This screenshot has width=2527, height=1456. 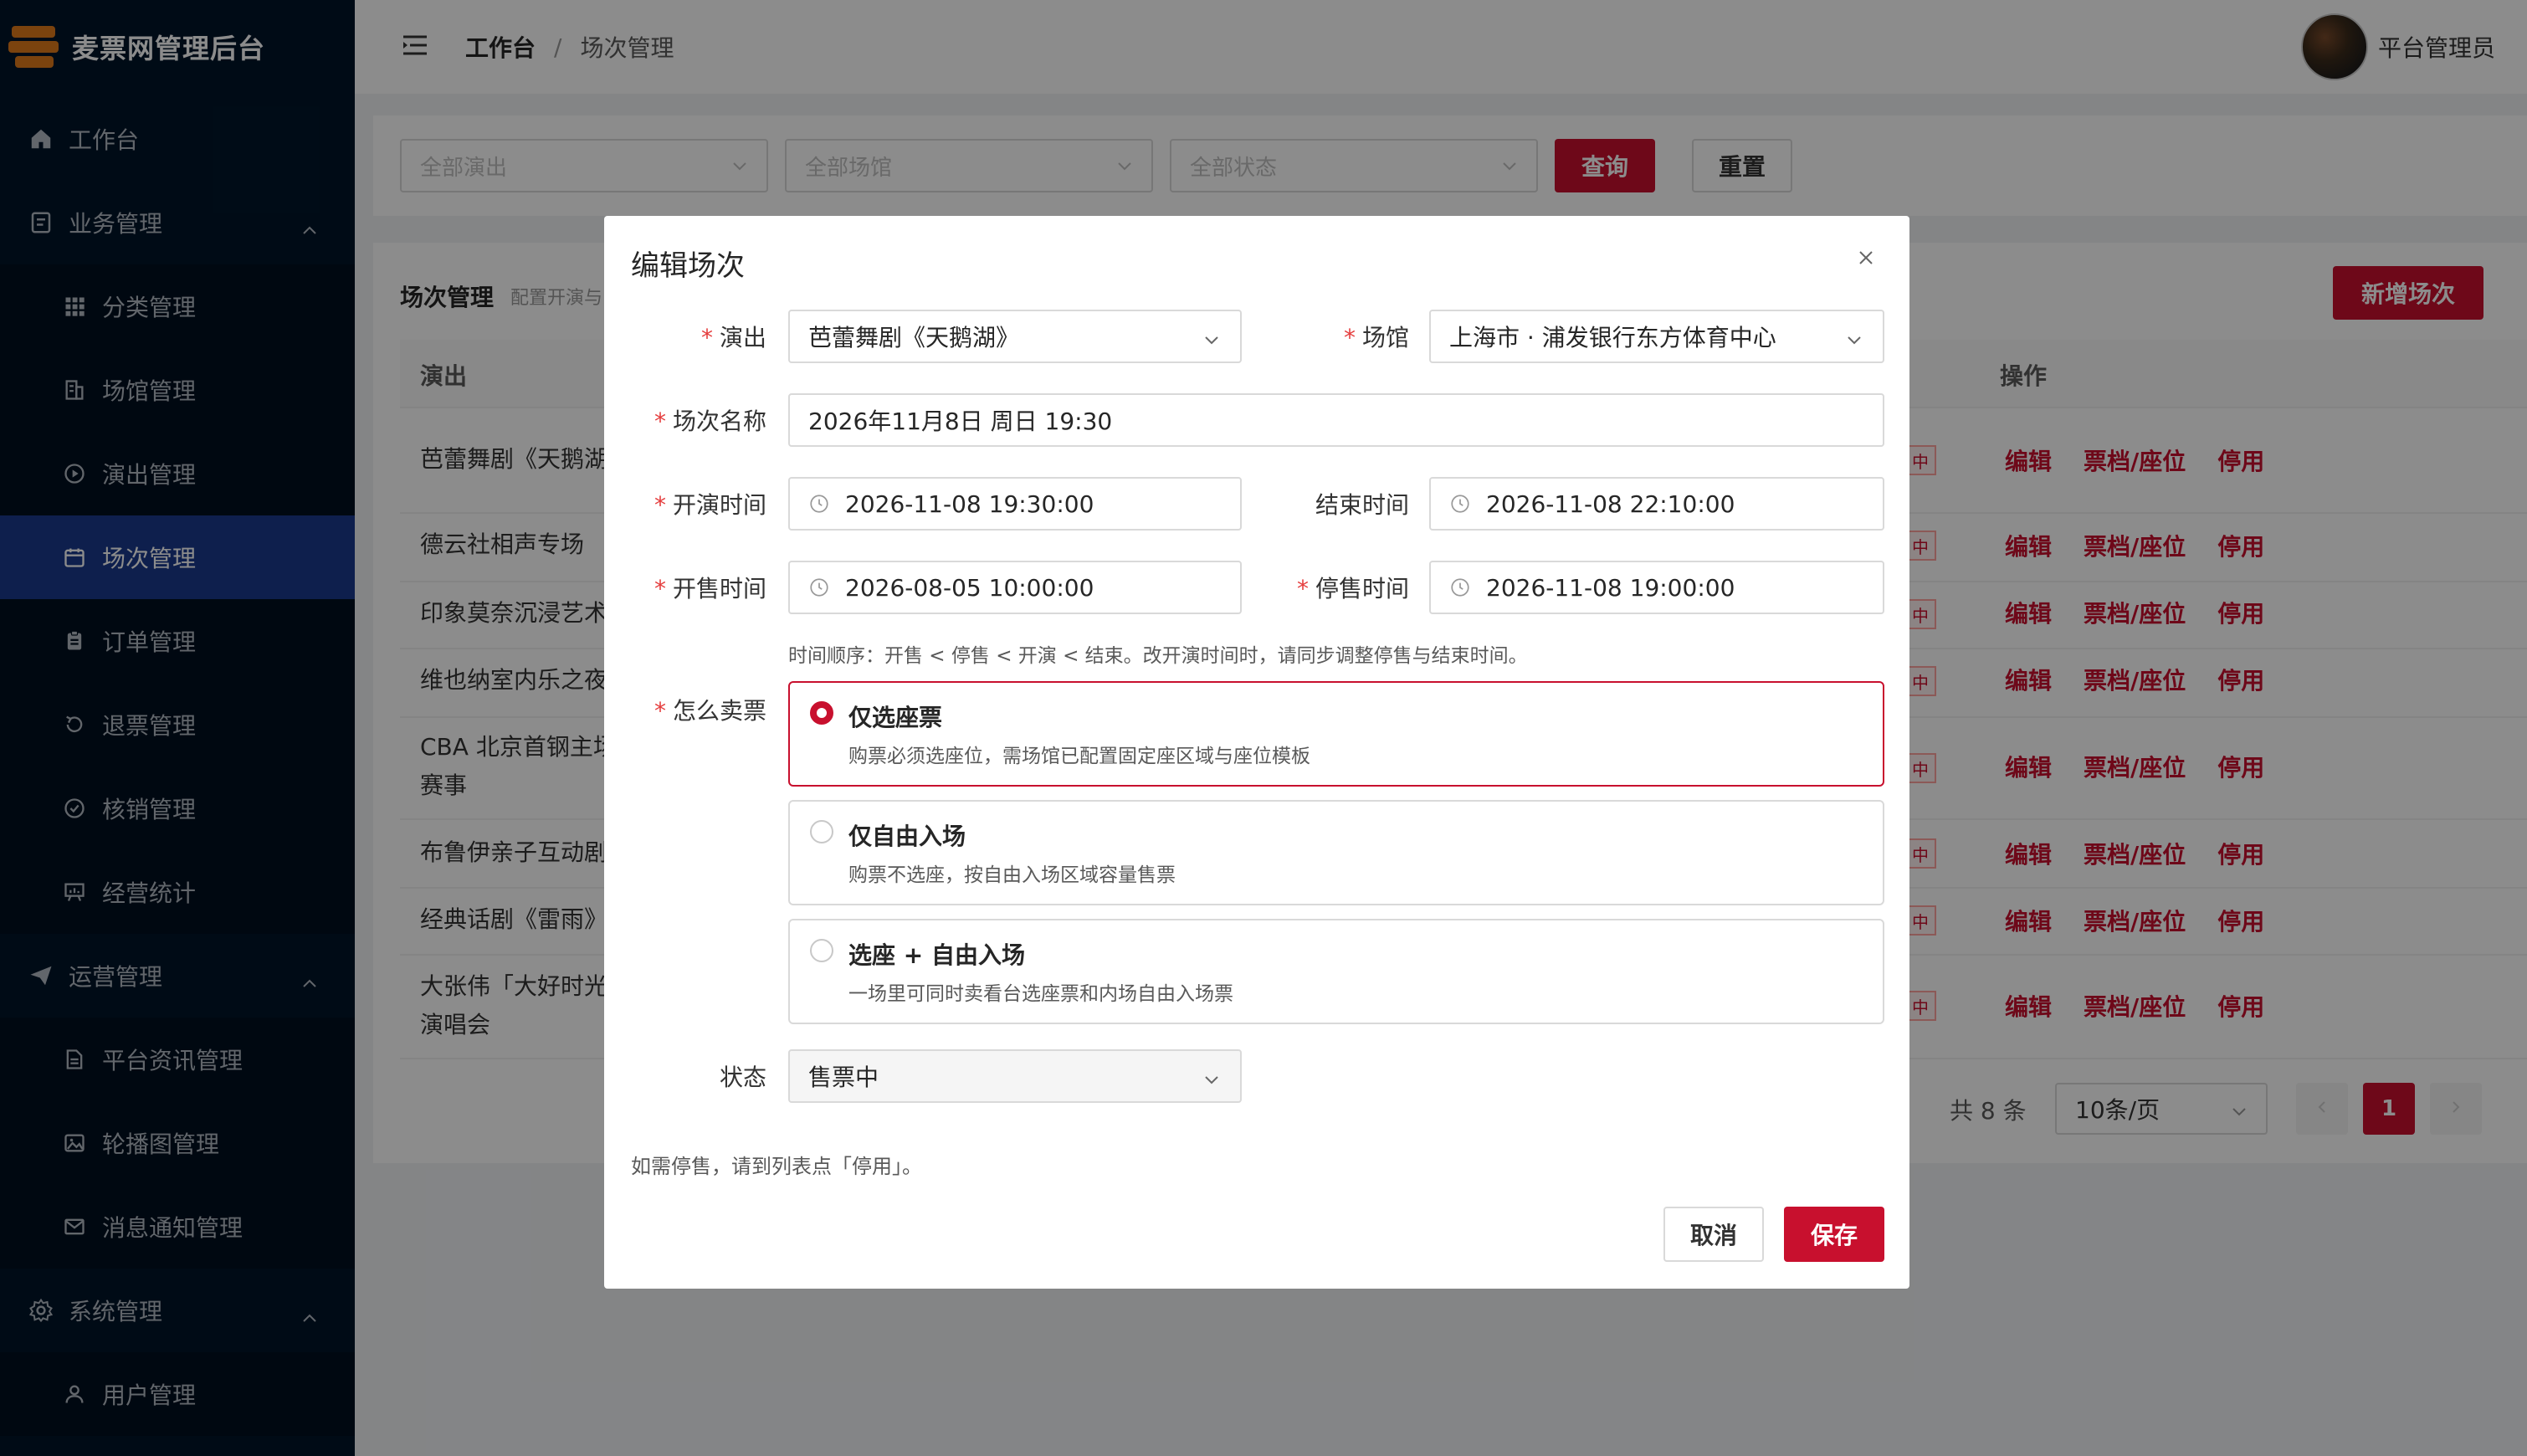 What do you see at coordinates (843, 1077) in the screenshot?
I see `status-select-value: 售票中` at bounding box center [843, 1077].